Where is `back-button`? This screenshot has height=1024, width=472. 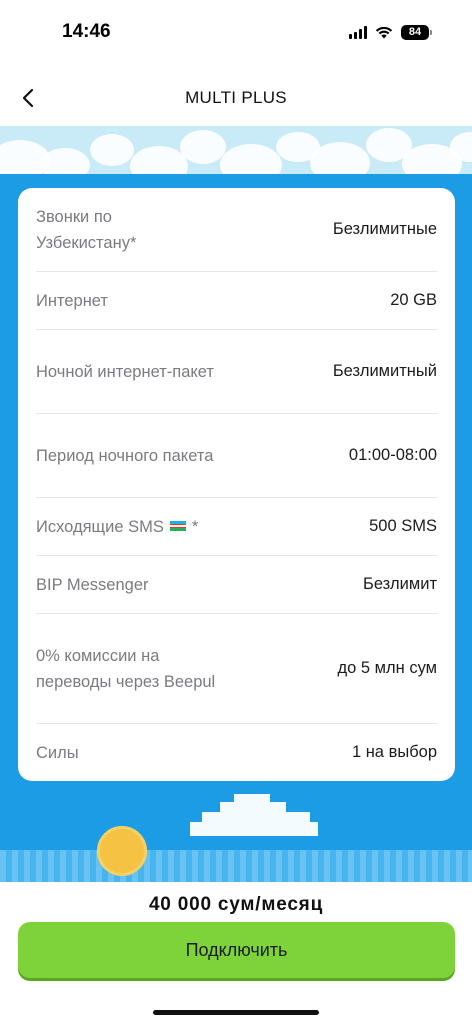 back-button is located at coordinates (28, 98).